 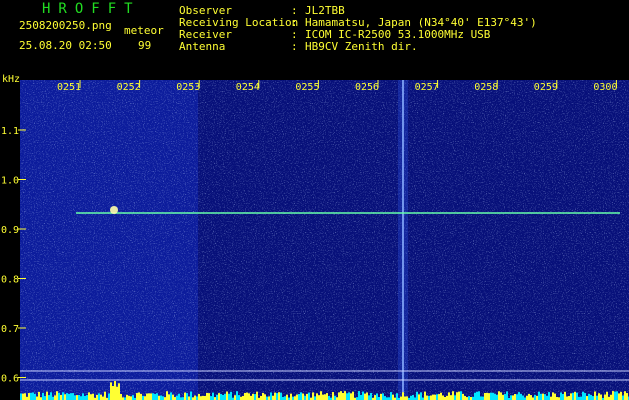 What do you see at coordinates (65, 45) in the screenshot?
I see `date-time: 25.08.20 02:50` at bounding box center [65, 45].